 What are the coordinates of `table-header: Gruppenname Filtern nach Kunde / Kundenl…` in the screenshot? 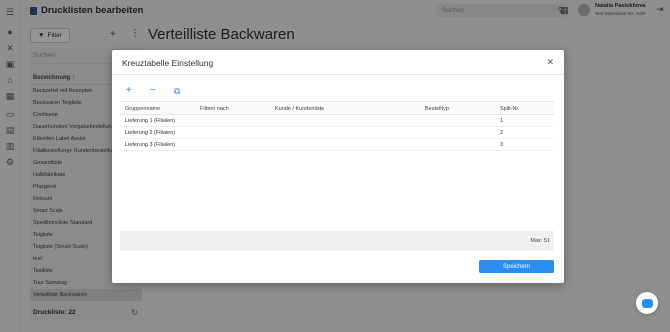 It's located at (337, 108).